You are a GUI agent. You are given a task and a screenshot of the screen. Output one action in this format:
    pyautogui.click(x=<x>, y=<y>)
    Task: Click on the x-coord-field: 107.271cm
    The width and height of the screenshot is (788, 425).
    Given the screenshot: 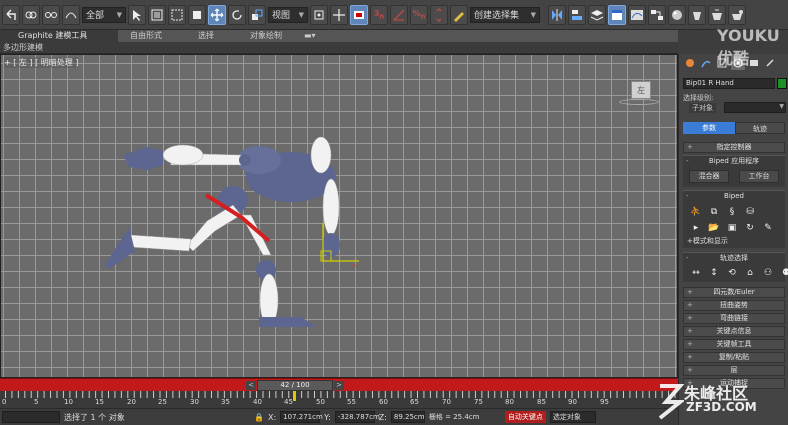 What is the action you would take?
    pyautogui.click(x=301, y=417)
    